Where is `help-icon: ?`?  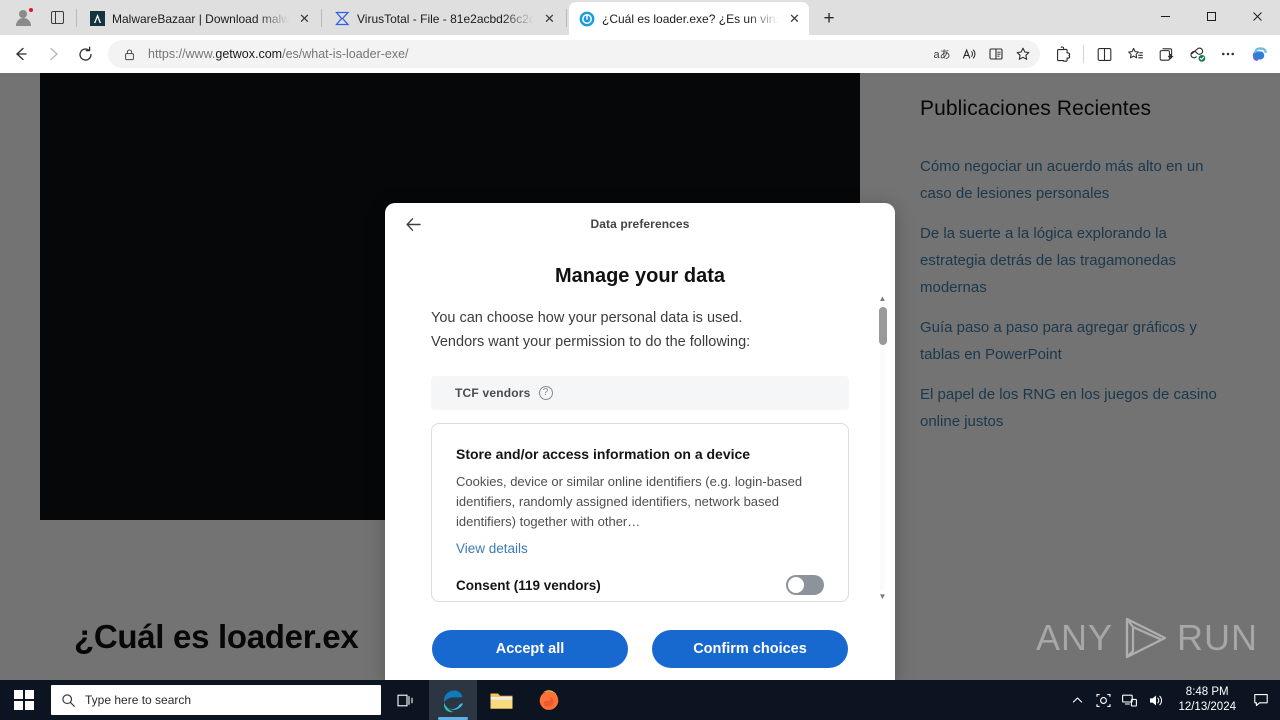
help-icon: ? is located at coordinates (545, 393).